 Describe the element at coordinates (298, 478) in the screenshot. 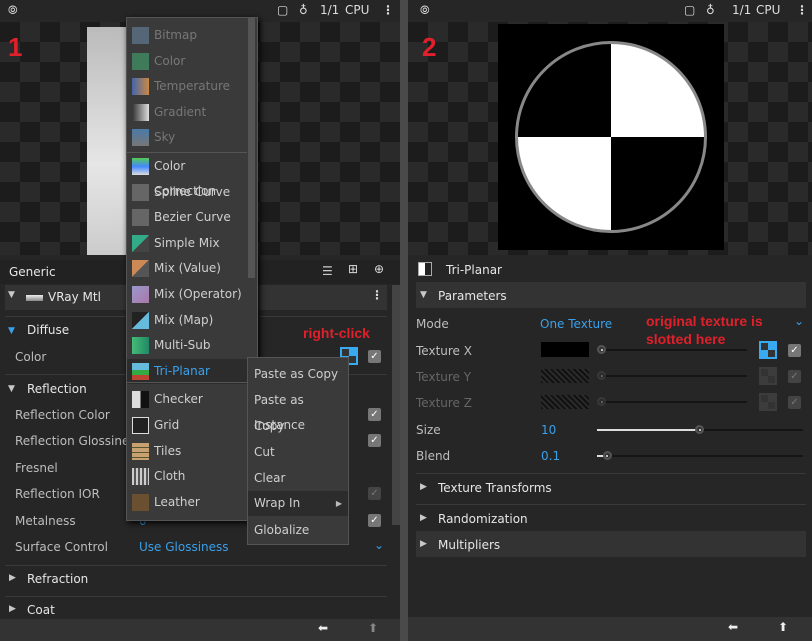

I see `menu-item-clear: Clear` at that location.